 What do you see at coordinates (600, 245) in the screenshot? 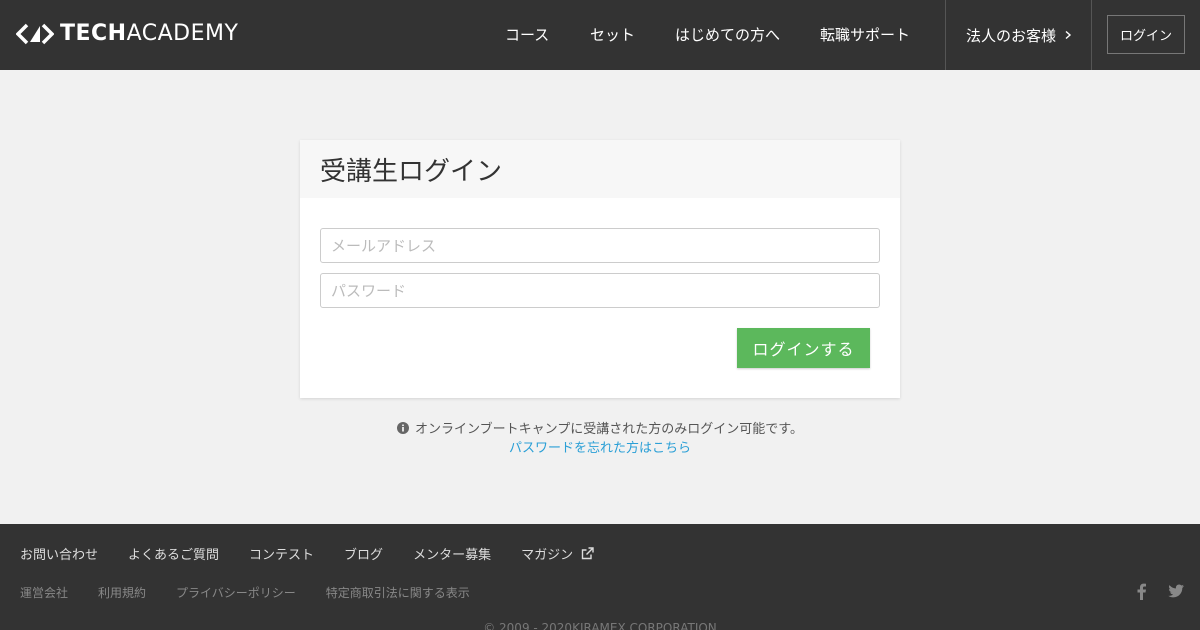
I see `email-field` at bounding box center [600, 245].